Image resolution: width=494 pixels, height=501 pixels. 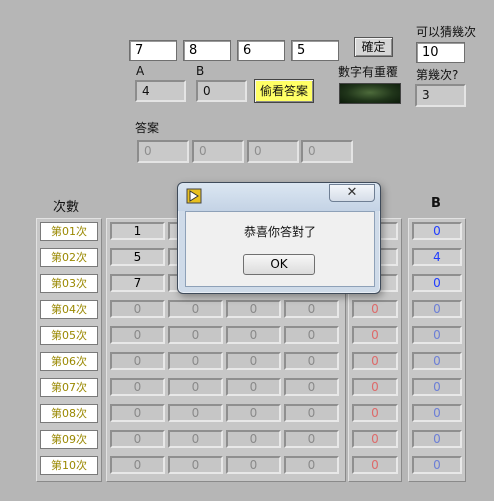 What do you see at coordinates (352, 193) in the screenshot?
I see `close-icon: ✕` at bounding box center [352, 193].